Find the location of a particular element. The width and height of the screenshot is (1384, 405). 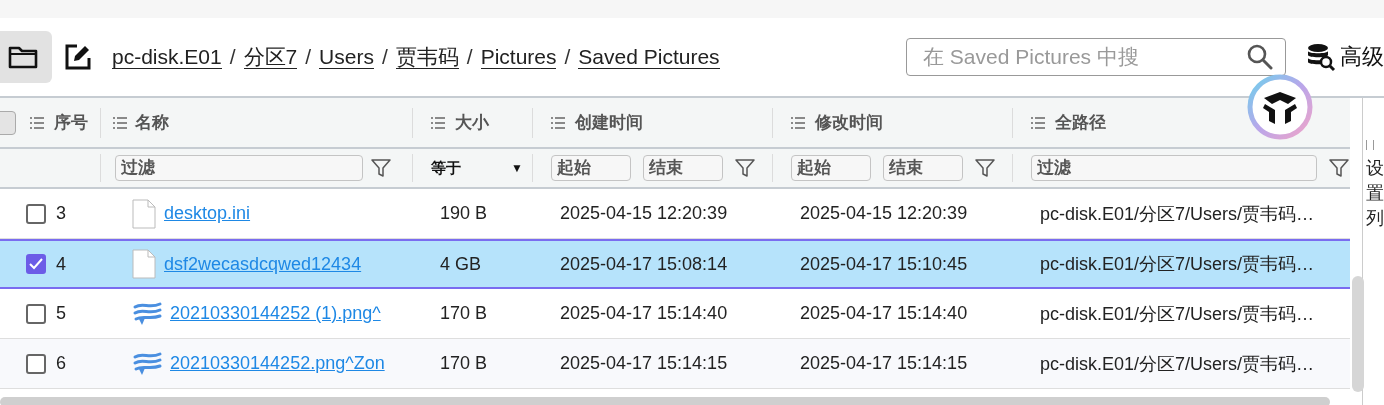

folder-button is located at coordinates (26, 57).